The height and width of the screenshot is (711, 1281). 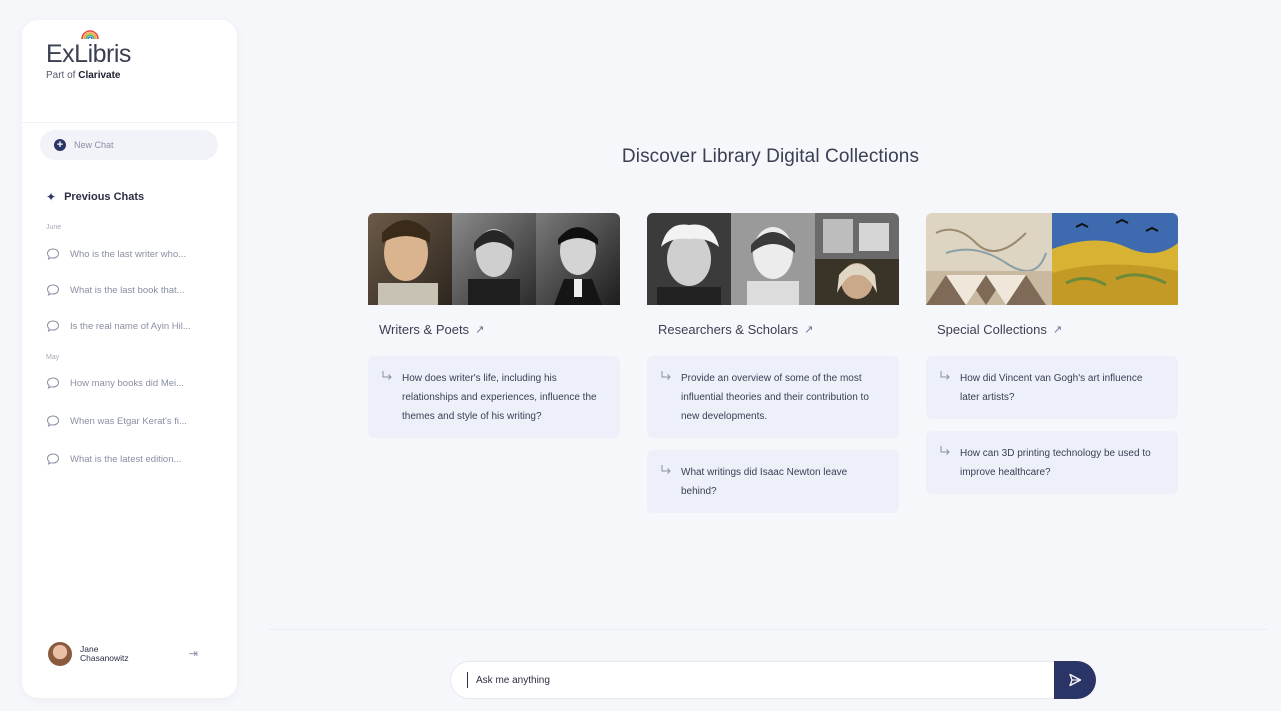 I want to click on text-caret, so click(x=467, y=680).